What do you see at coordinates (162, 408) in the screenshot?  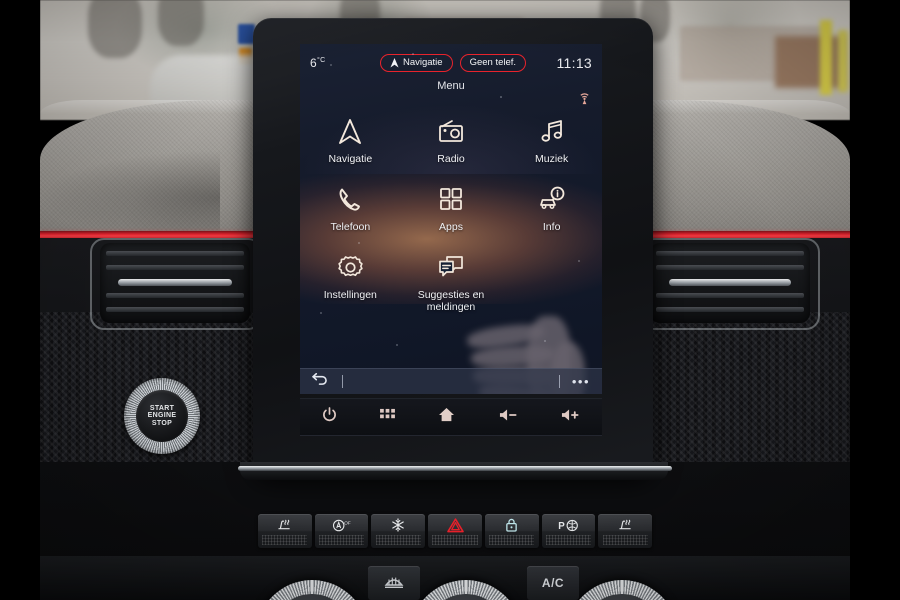 I see `start-label: START` at bounding box center [162, 408].